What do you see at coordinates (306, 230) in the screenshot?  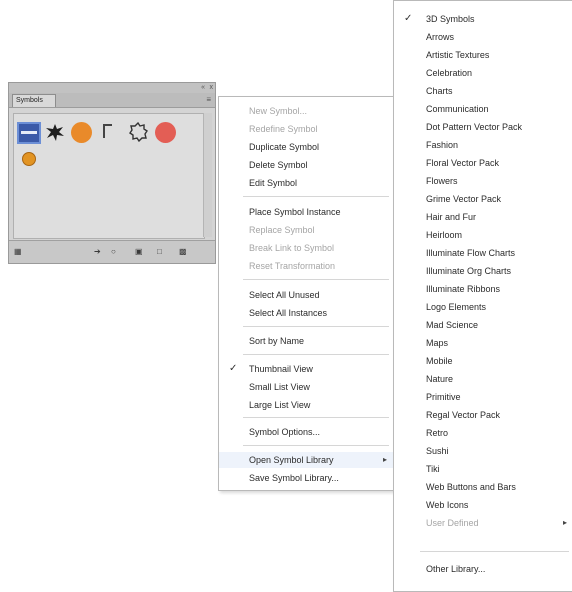 I see `menu-item-replace-symbol: Replace Symbol` at bounding box center [306, 230].